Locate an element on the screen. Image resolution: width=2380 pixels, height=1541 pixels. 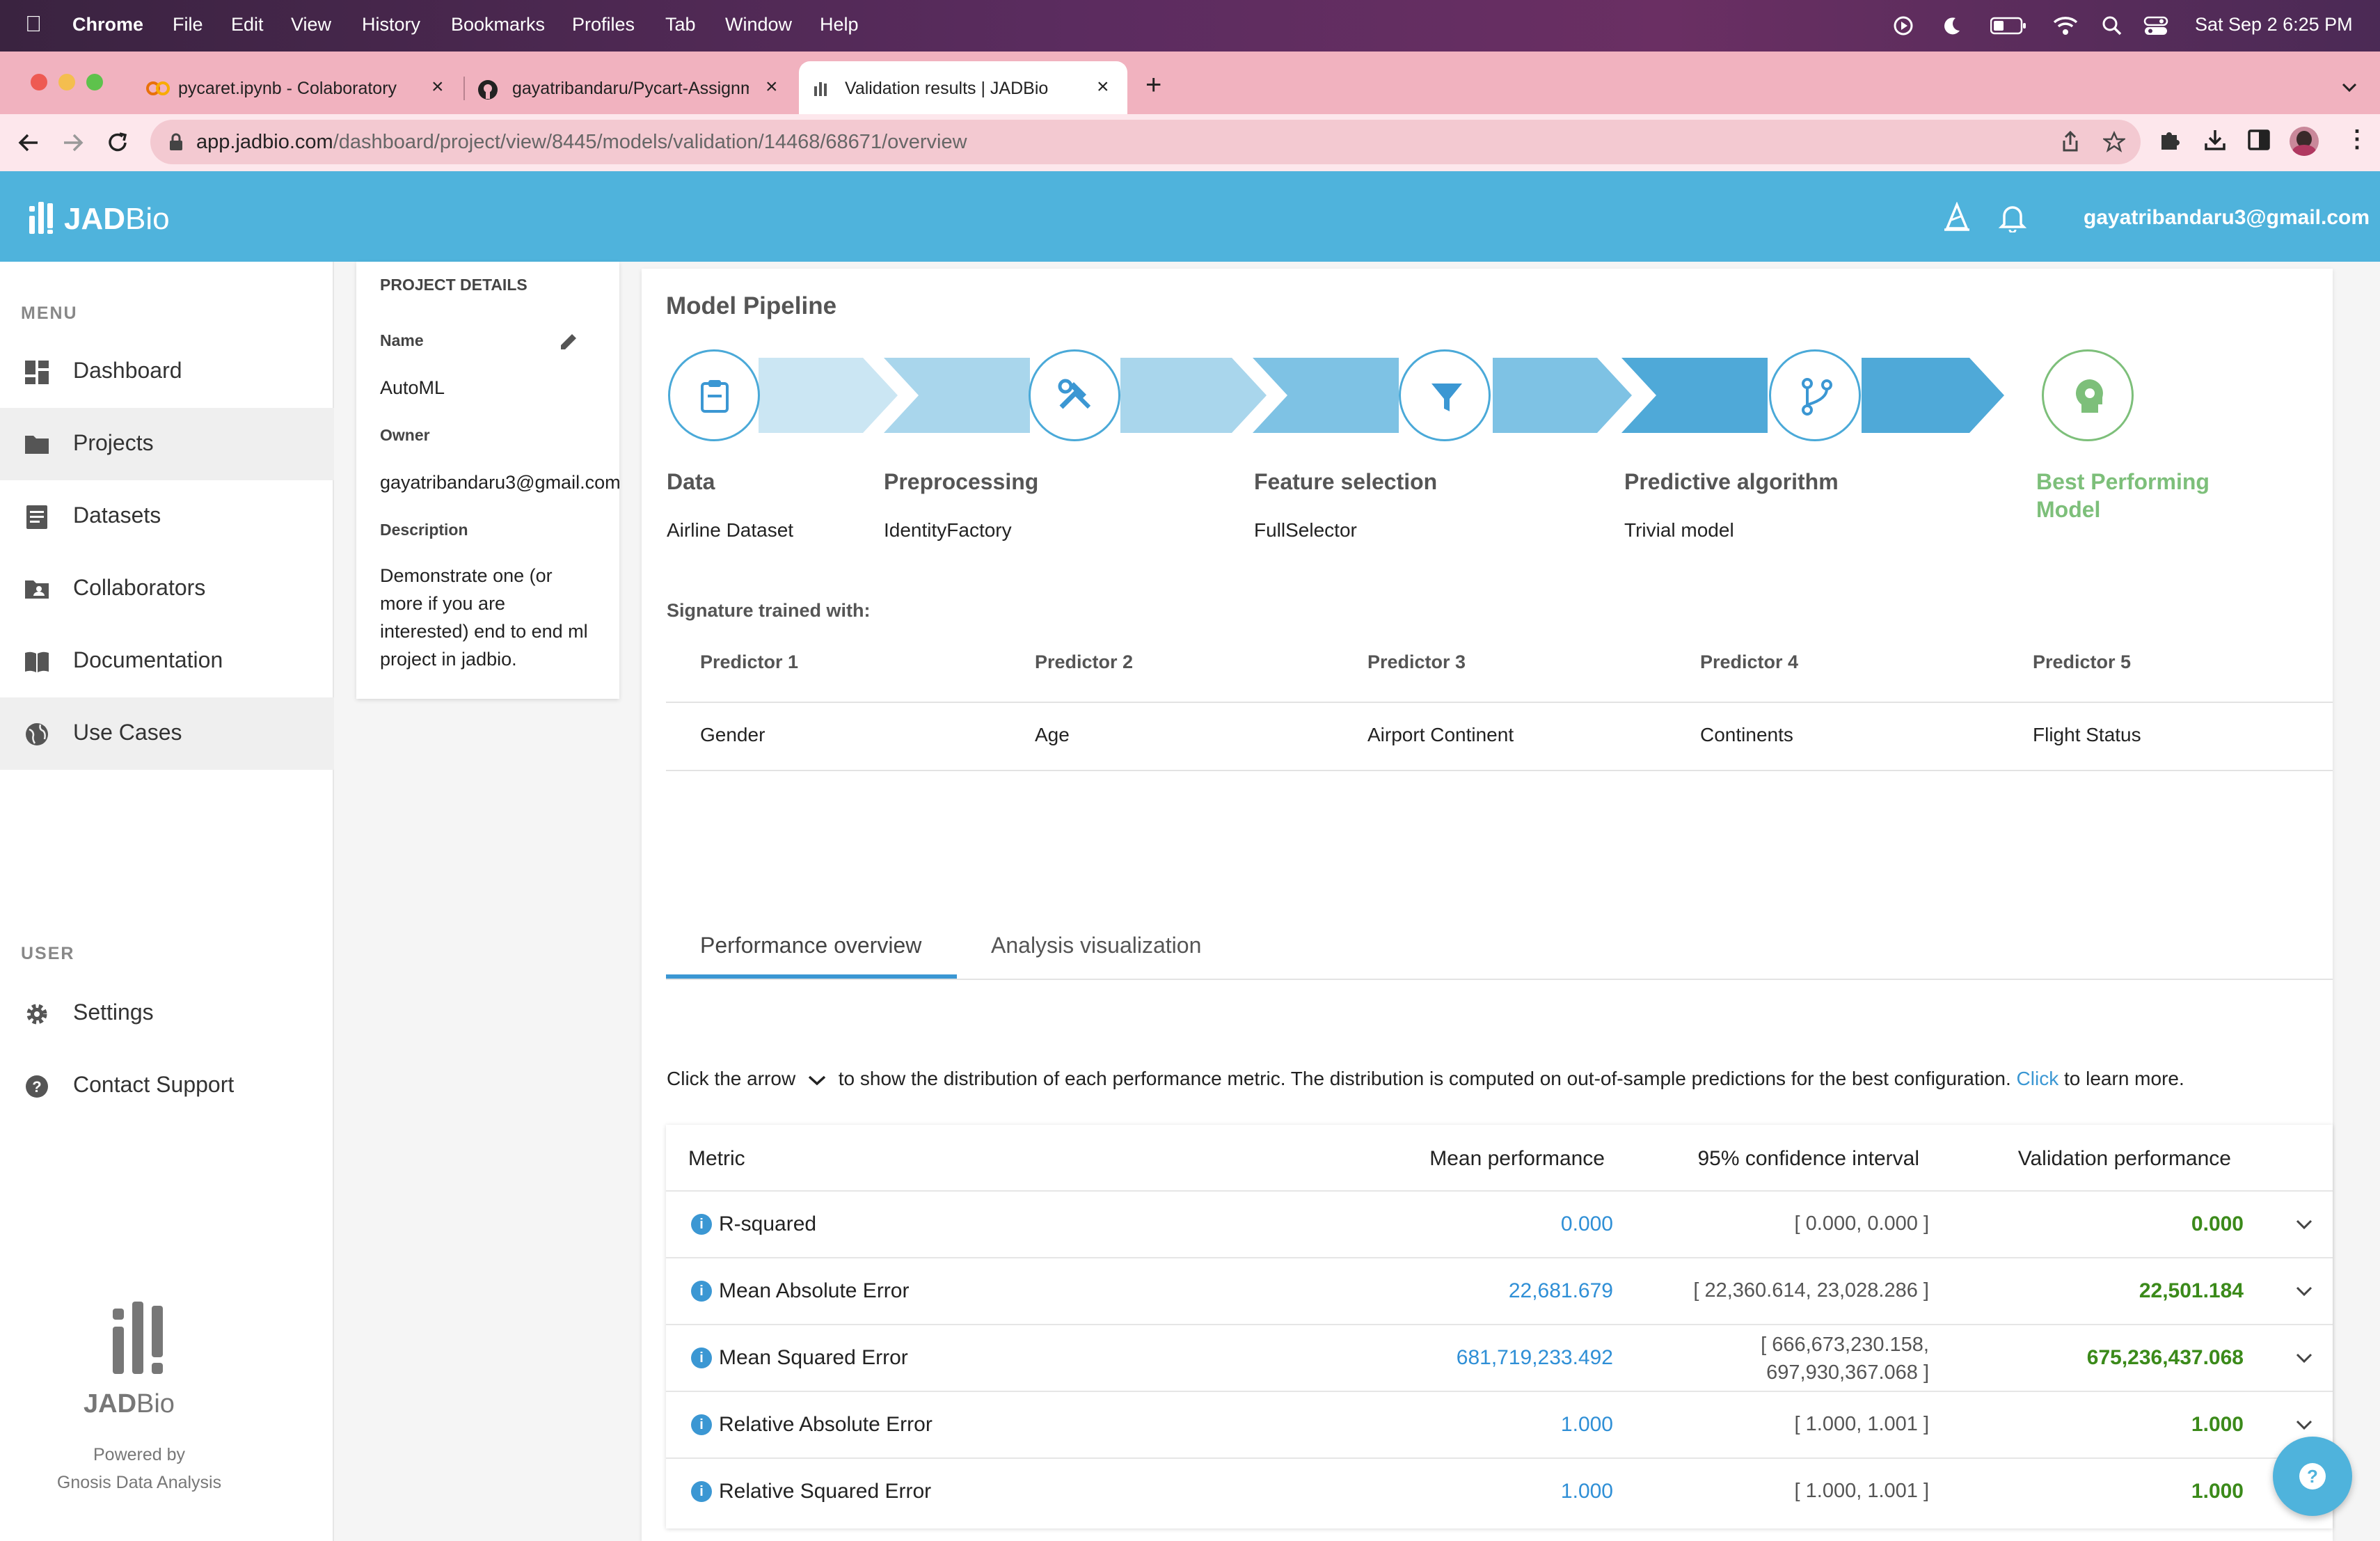
colab-logo-icon is located at coordinates (158, 88).